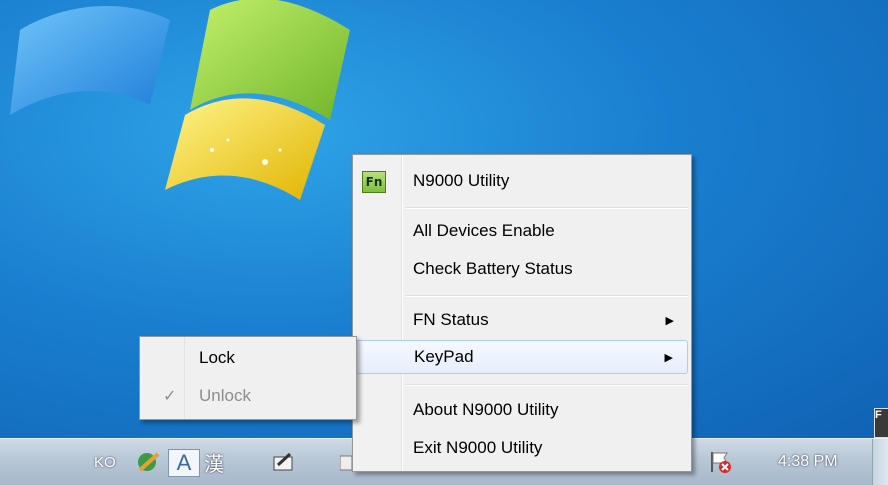  Describe the element at coordinates (217, 357) in the screenshot. I see `submenu-item-label: Lock` at that location.